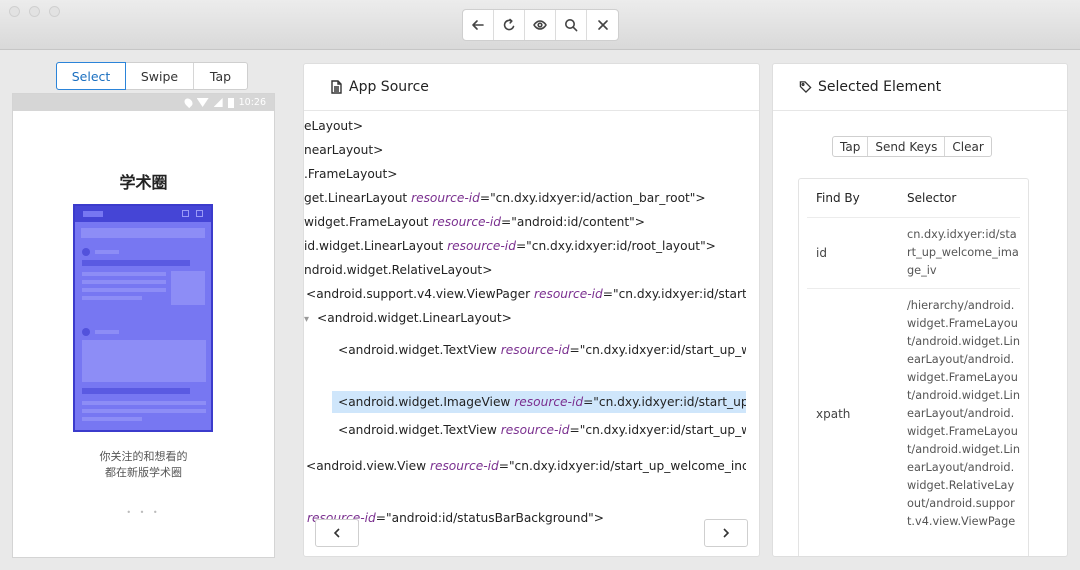 The image size is (1080, 570). What do you see at coordinates (531, 87) in the screenshot?
I see `app-source-header: App Source` at bounding box center [531, 87].